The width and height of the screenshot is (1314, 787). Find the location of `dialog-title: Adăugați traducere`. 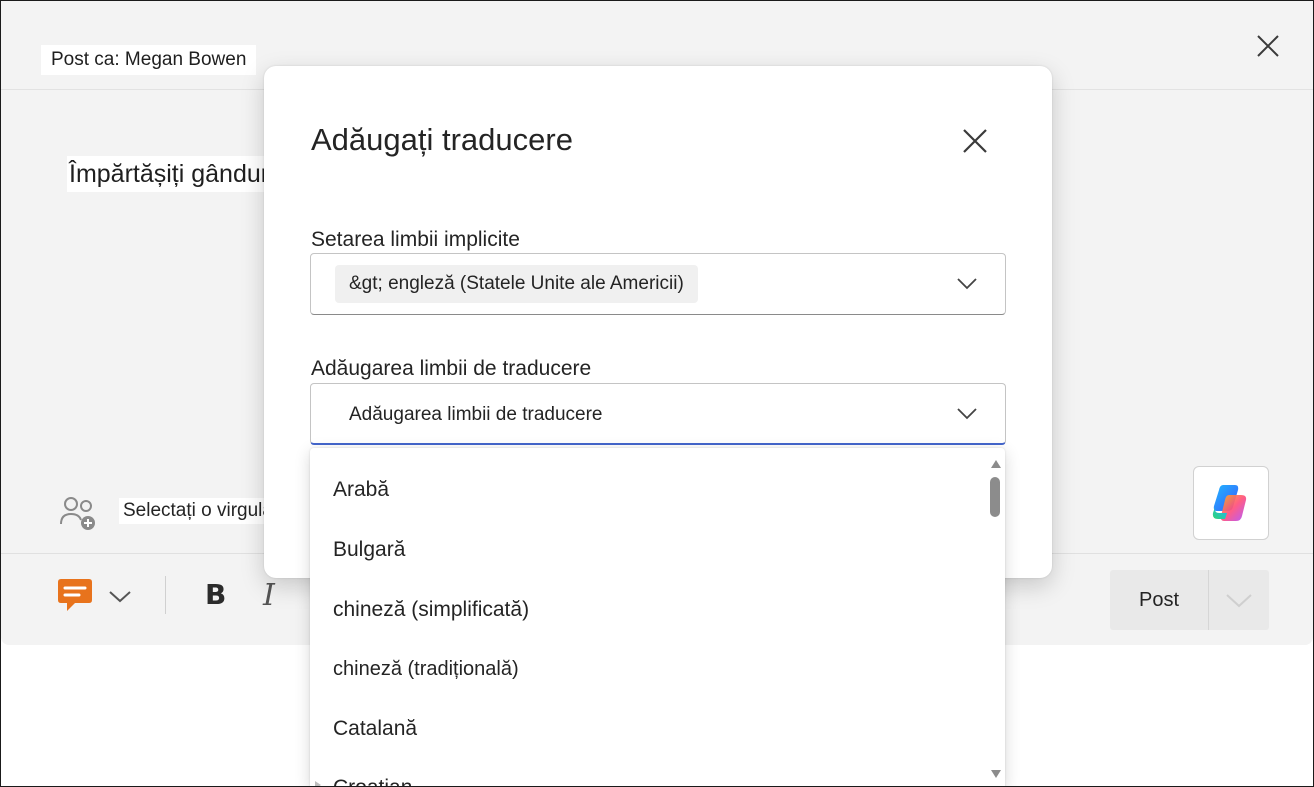

dialog-title: Adăugați traducere is located at coordinates (442, 139).